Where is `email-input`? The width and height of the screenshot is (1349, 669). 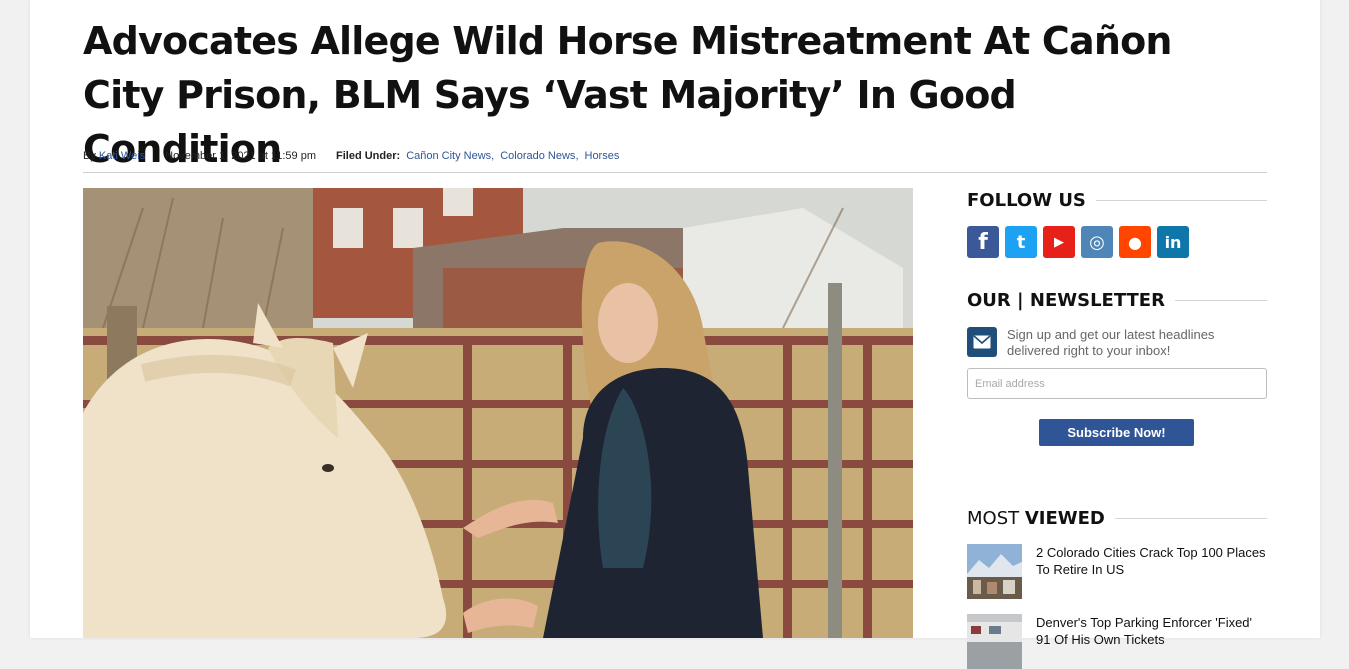 email-input is located at coordinates (1117, 383).